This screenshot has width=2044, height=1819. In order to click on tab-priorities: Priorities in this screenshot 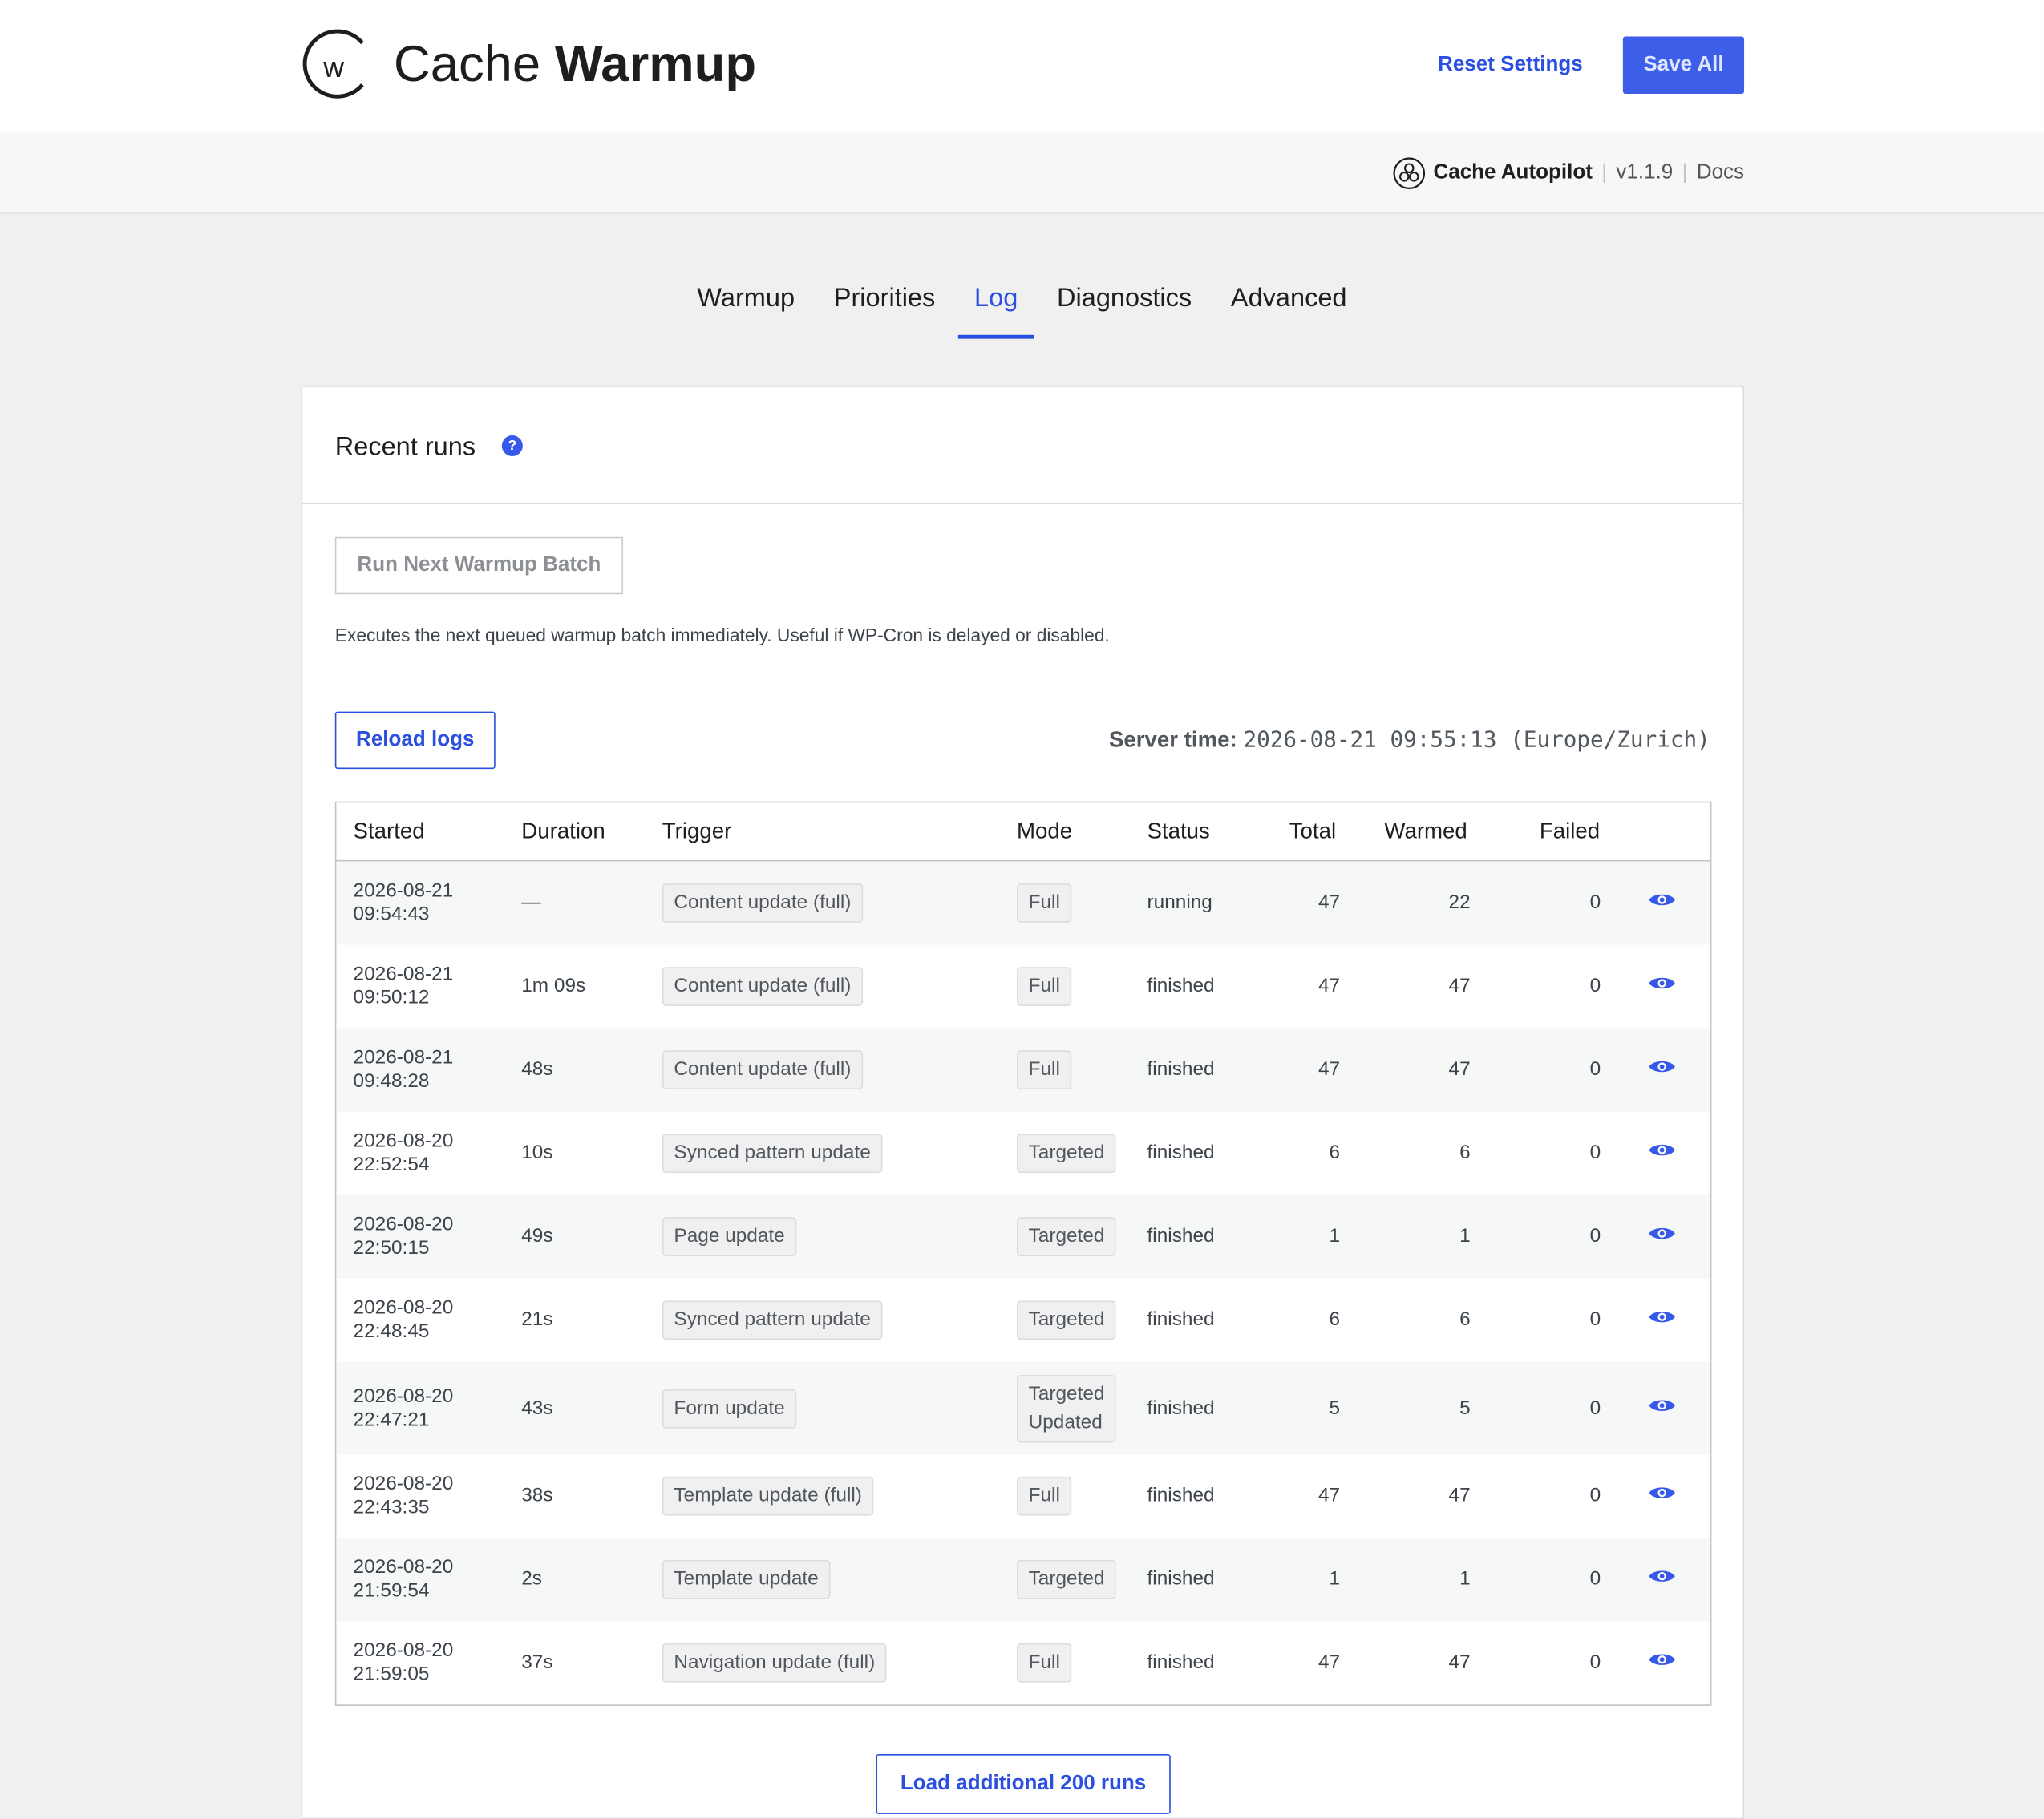, I will do `click(884, 302)`.